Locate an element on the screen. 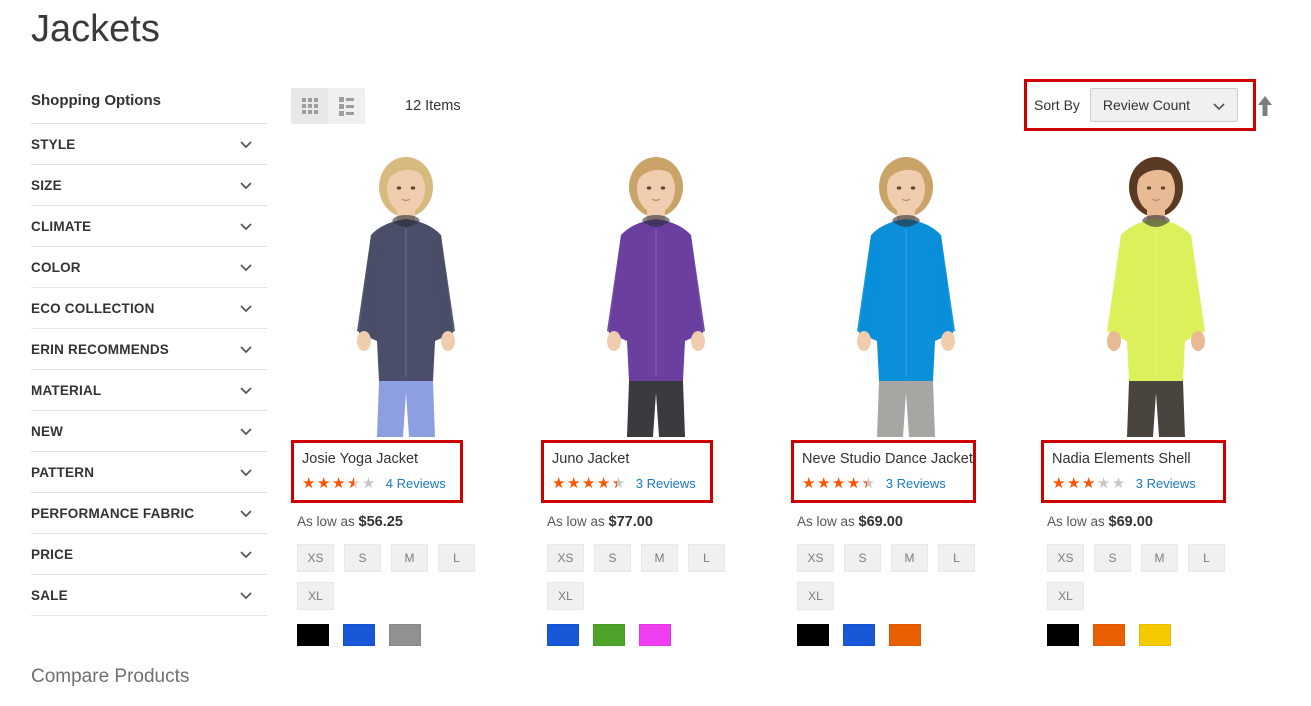 The height and width of the screenshot is (706, 1311). filter-item-style: STYLE is located at coordinates (149, 144).